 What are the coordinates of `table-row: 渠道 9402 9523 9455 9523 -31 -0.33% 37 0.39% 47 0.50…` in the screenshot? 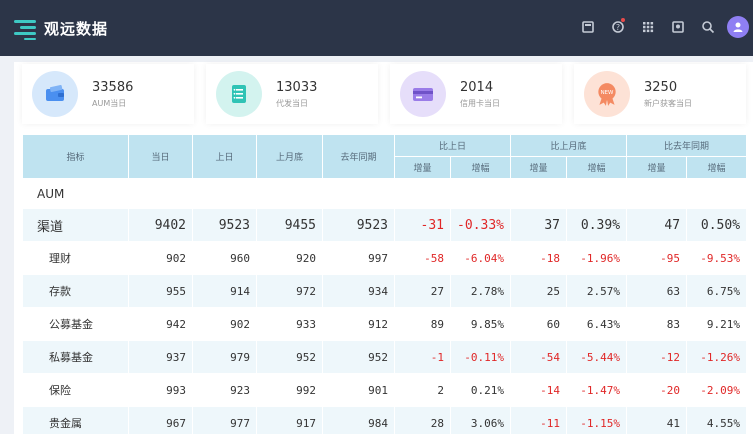 It's located at (385, 225).